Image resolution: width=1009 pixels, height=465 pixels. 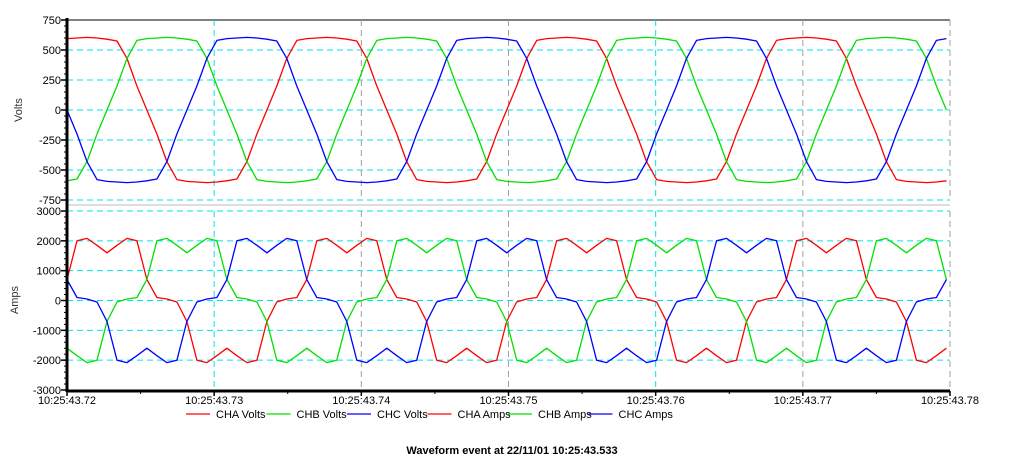 What do you see at coordinates (508, 401) in the screenshot?
I see `x-tick-label: 10:25:43.75` at bounding box center [508, 401].